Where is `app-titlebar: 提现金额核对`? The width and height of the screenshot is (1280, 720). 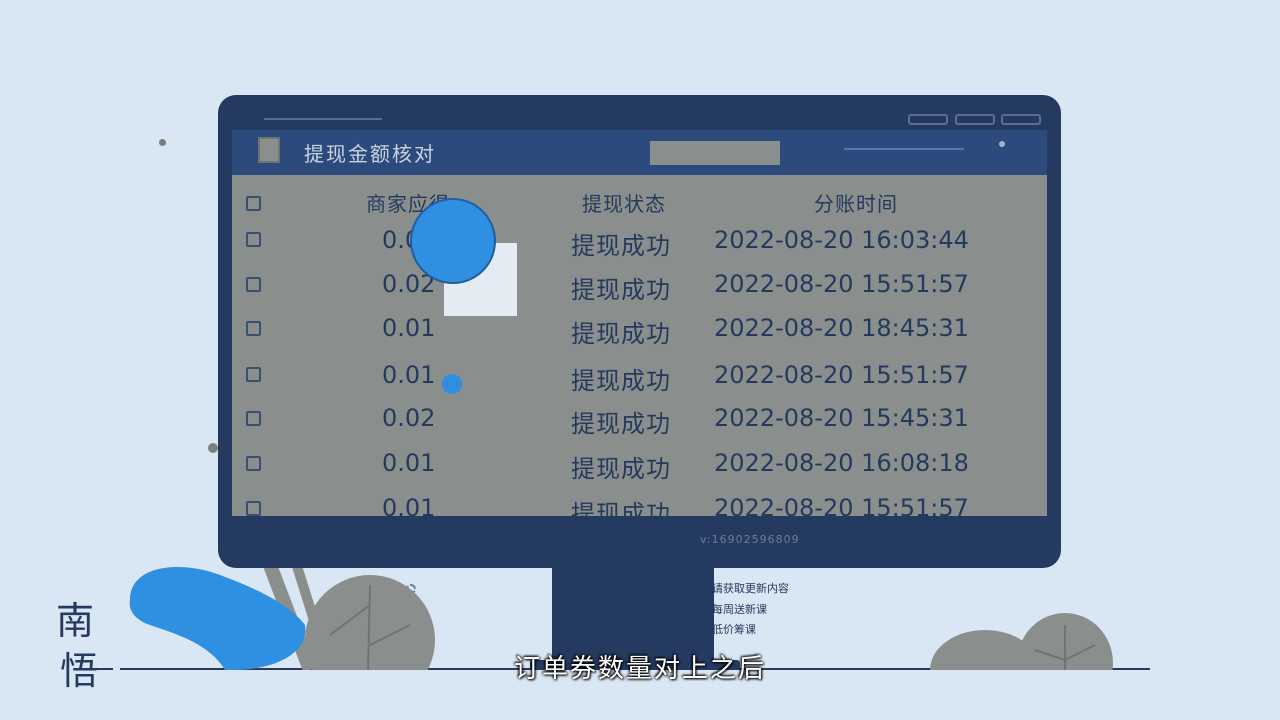 app-titlebar: 提现金额核对 is located at coordinates (639, 152).